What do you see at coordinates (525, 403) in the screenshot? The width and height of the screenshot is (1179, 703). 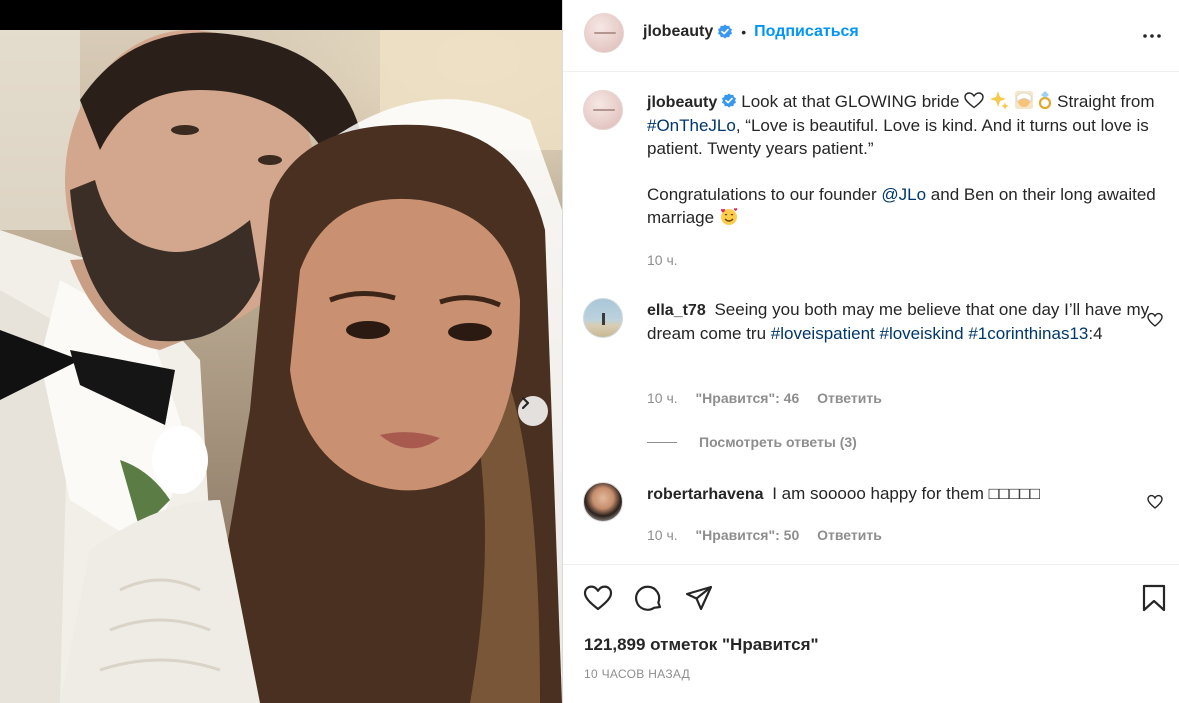 I see `chevron-right-icon` at bounding box center [525, 403].